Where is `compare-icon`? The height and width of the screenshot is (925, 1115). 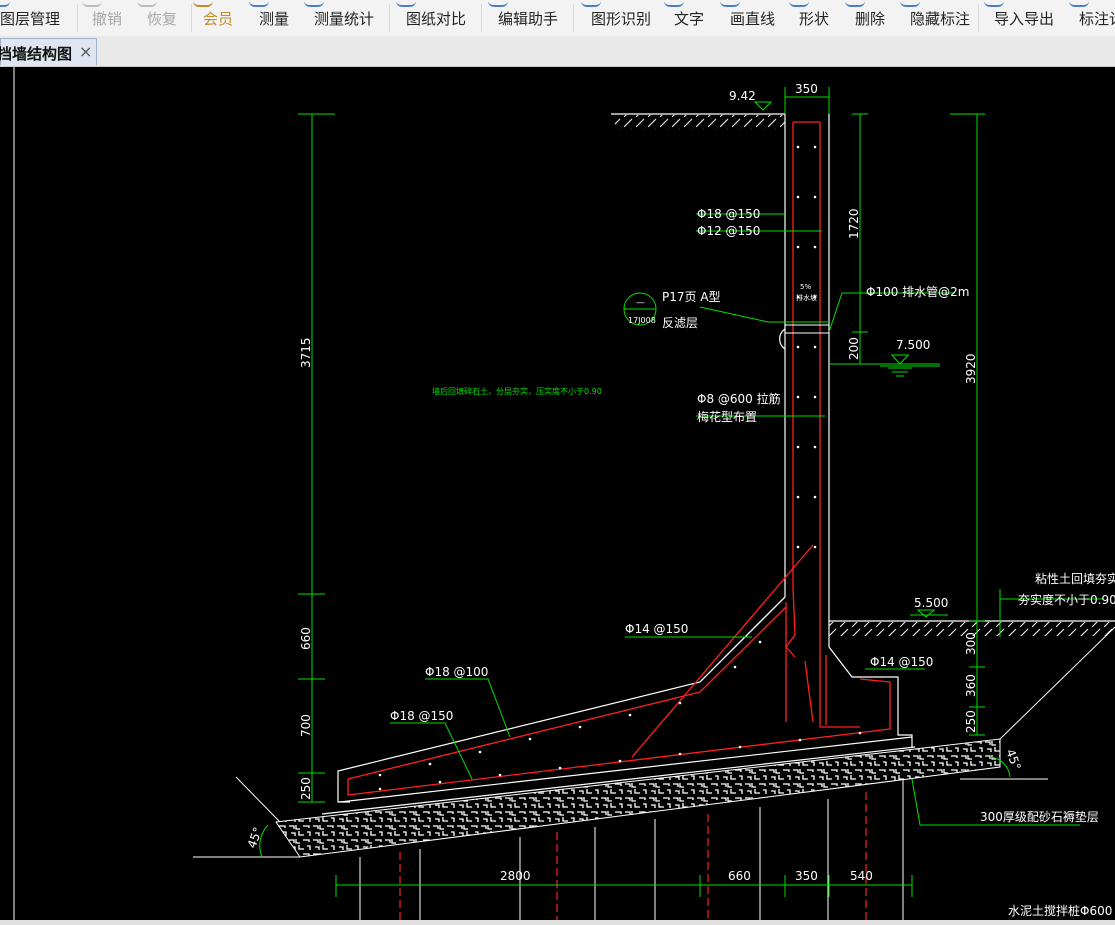 compare-icon is located at coordinates (406, 3).